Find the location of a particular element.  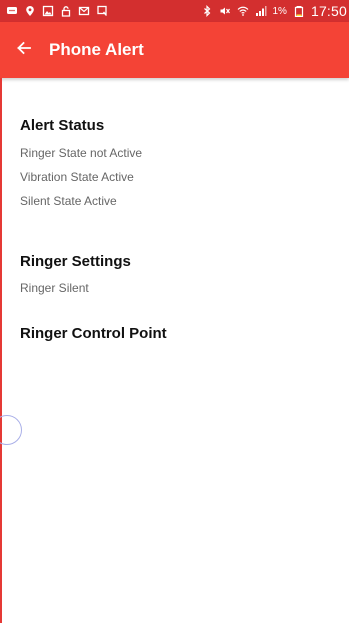

status-bar: 1% 17:50 is located at coordinates (174, 11).